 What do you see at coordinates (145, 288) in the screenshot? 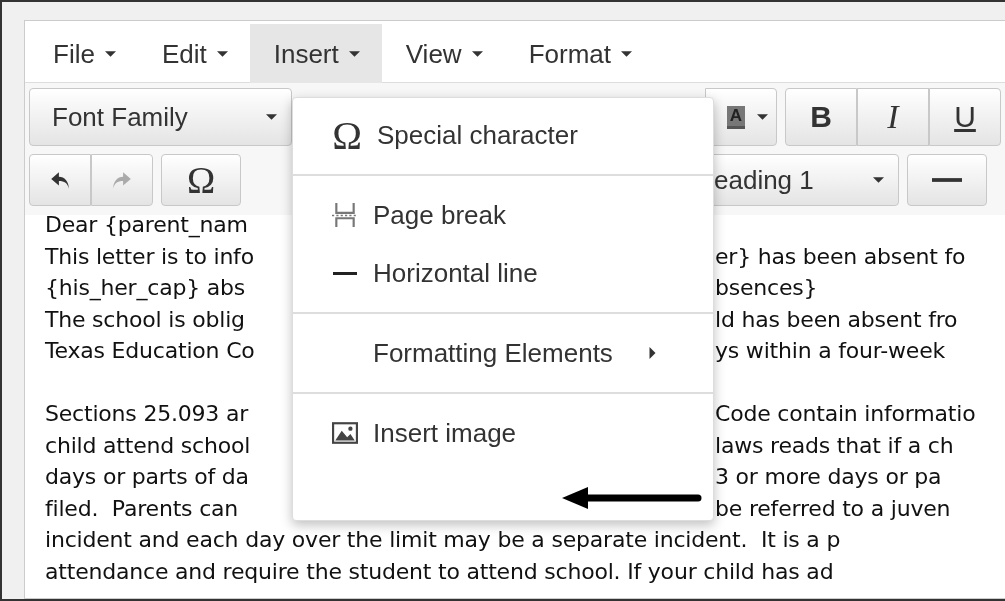
I see `document-text: {his_her_cap} abs` at bounding box center [145, 288].